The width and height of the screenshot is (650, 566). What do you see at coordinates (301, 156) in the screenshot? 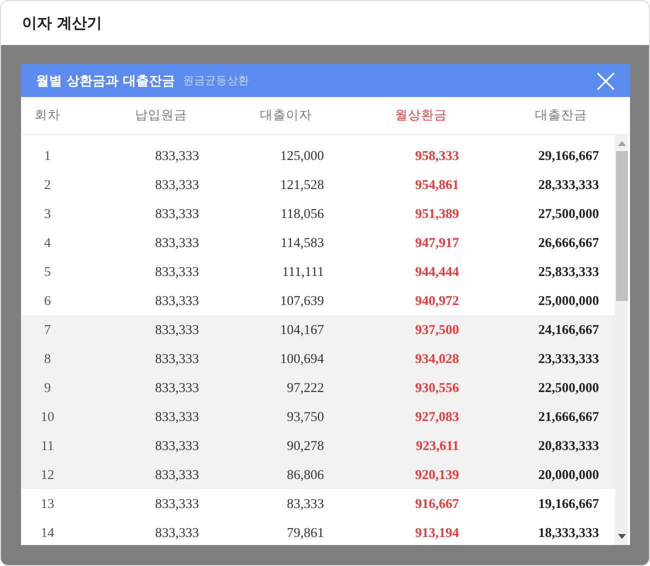
I see `table-cell-text: 125,000` at bounding box center [301, 156].